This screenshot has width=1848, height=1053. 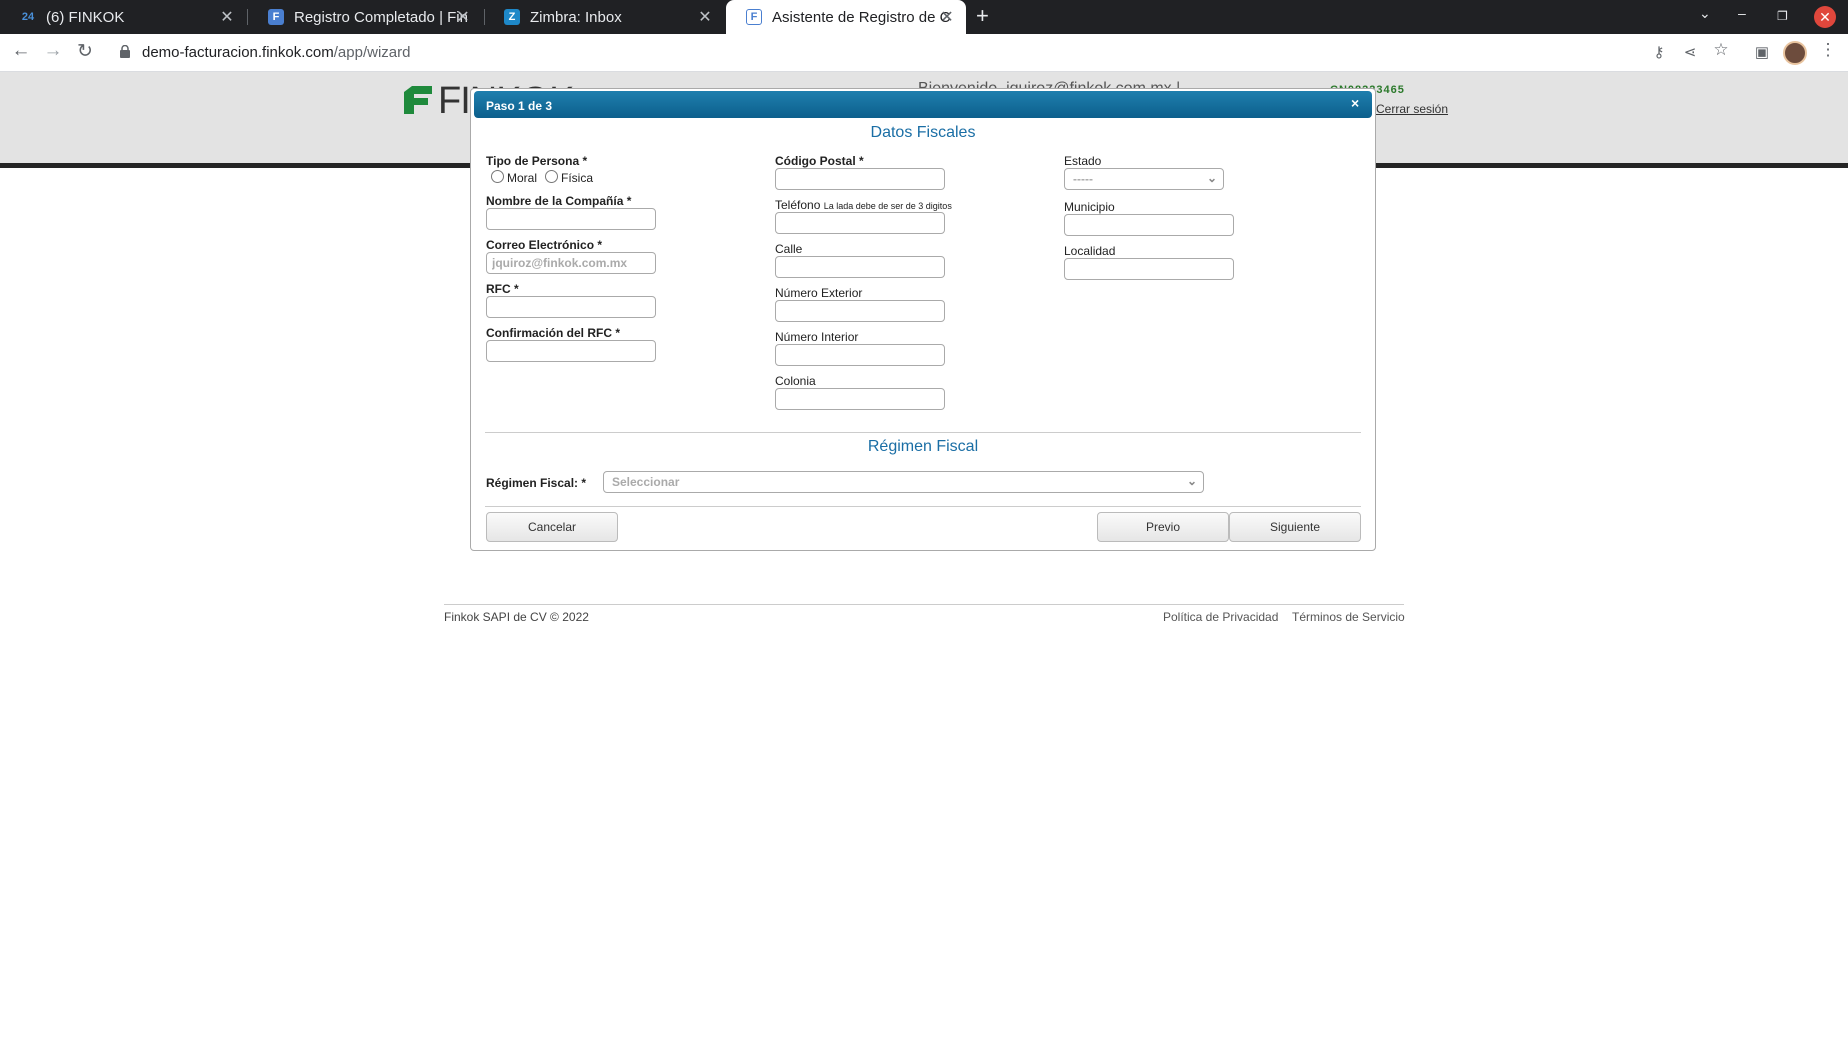 What do you see at coordinates (903, 482) in the screenshot?
I see `regimen-select: Seleccionar ⌄` at bounding box center [903, 482].